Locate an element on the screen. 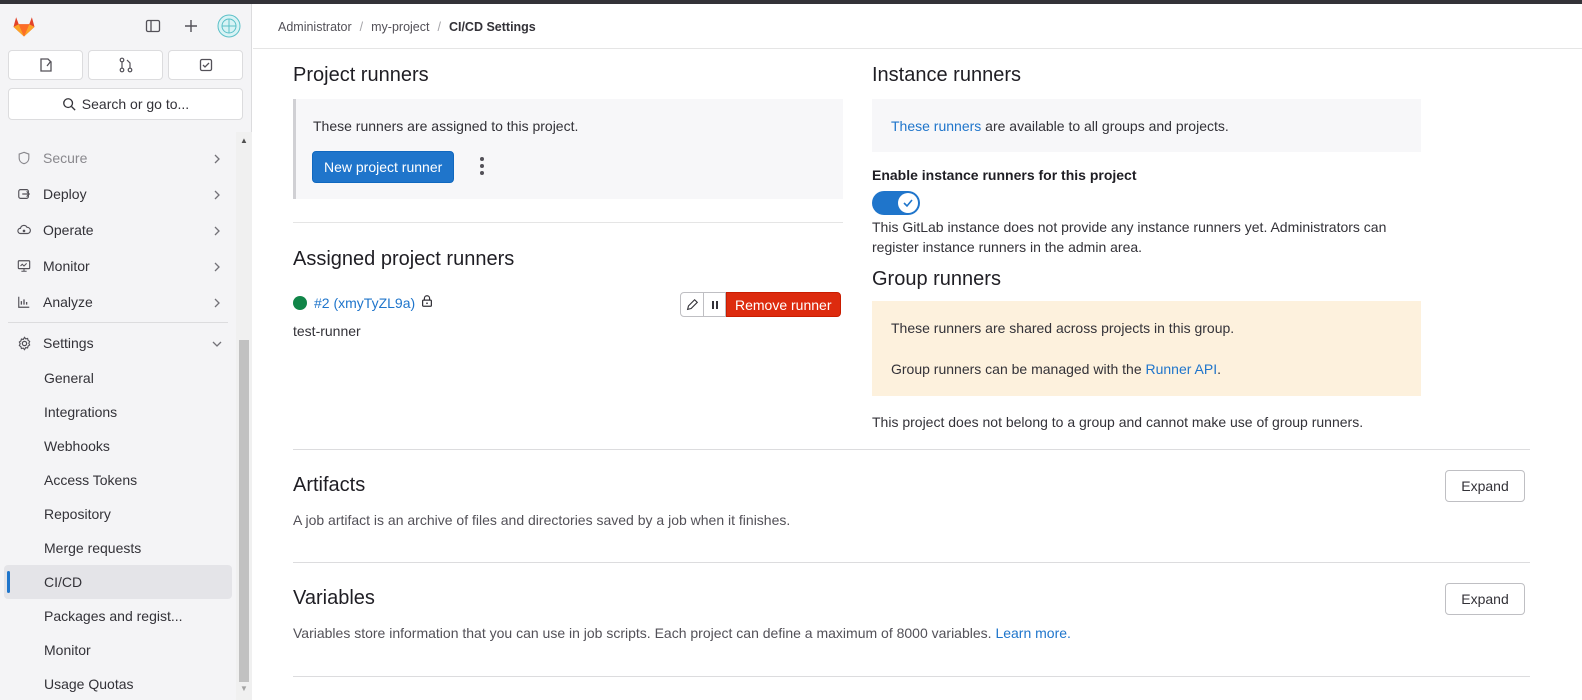  edit-runner-button is located at coordinates (692, 304).